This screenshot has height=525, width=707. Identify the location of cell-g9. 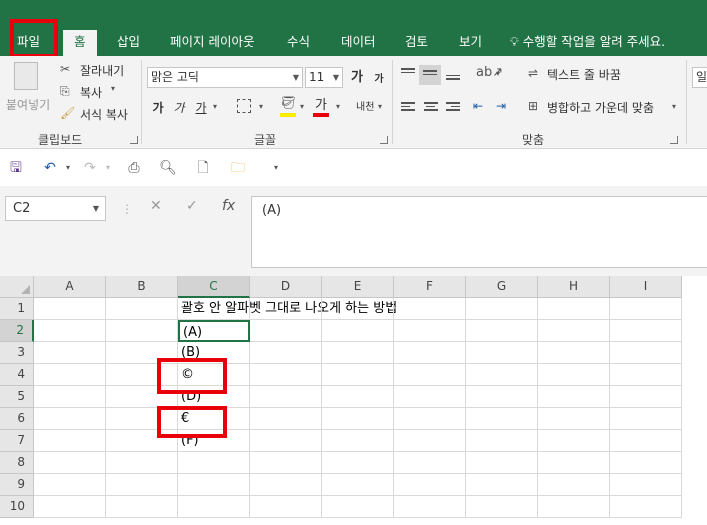
(502, 485).